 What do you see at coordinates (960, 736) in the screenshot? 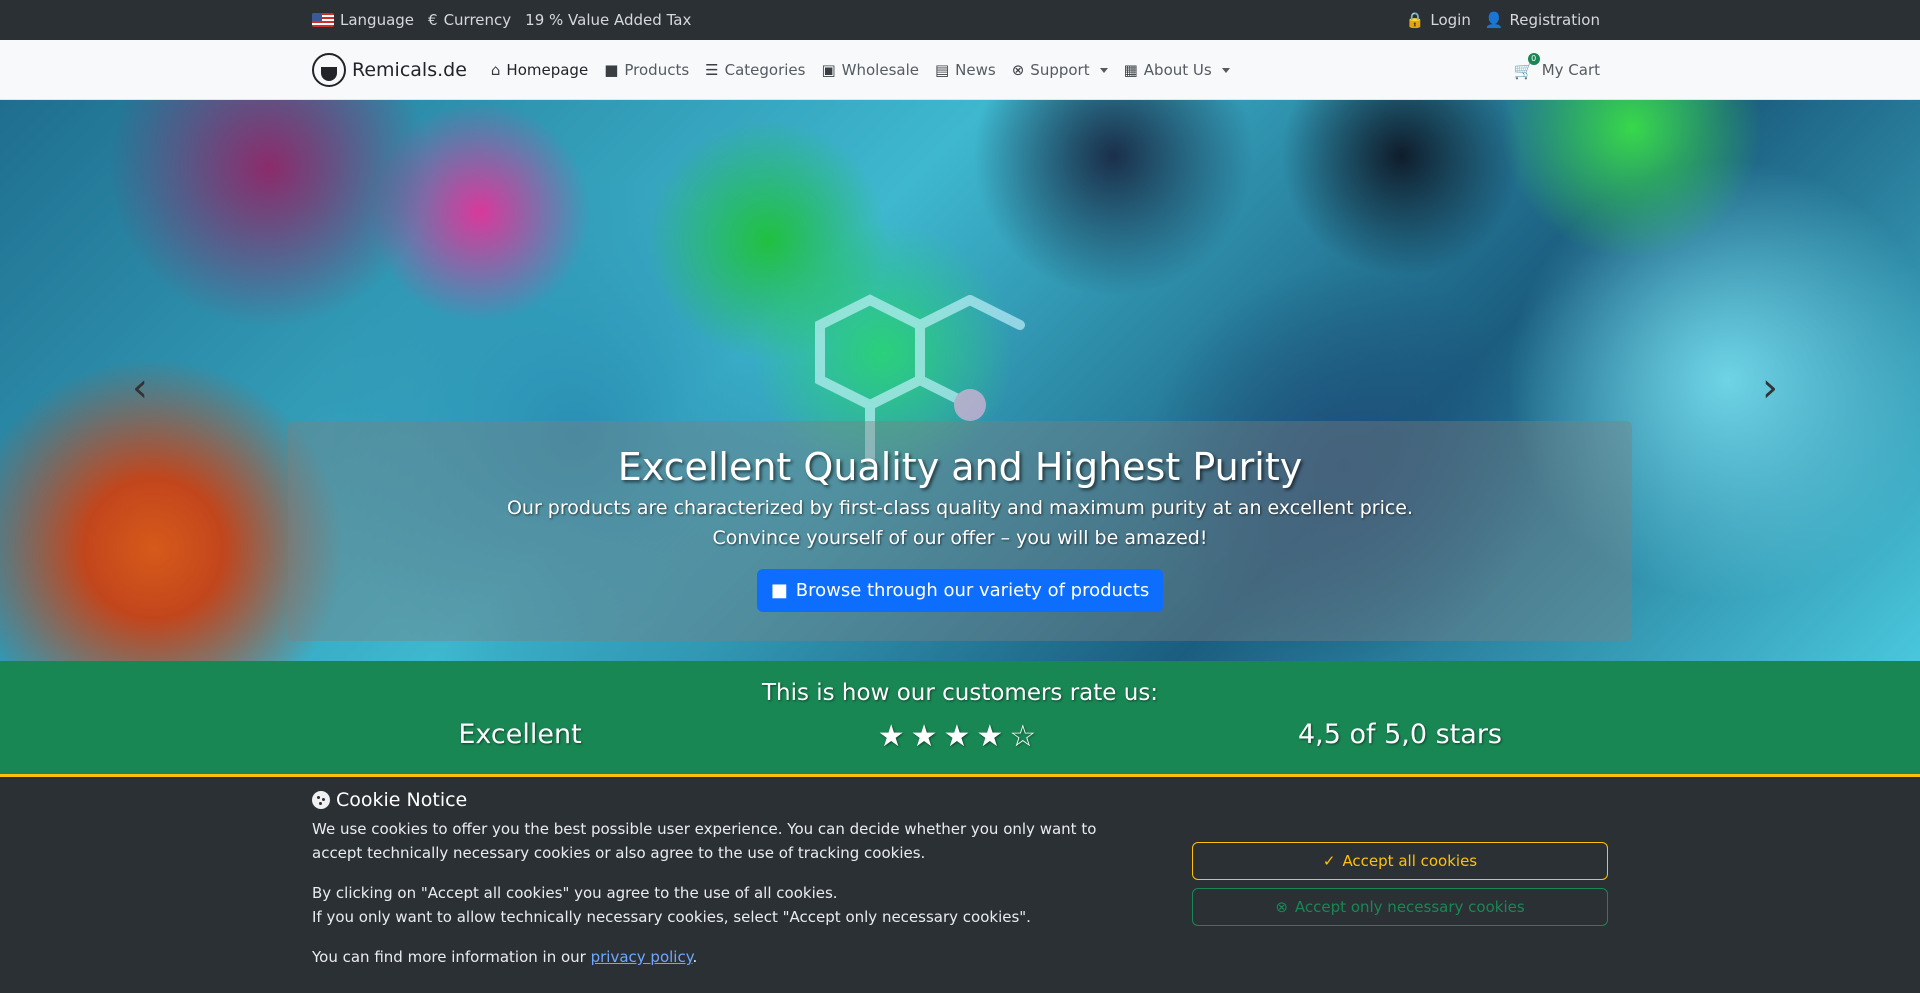
I see `star-rating-icon: ★★★★☆` at bounding box center [960, 736].